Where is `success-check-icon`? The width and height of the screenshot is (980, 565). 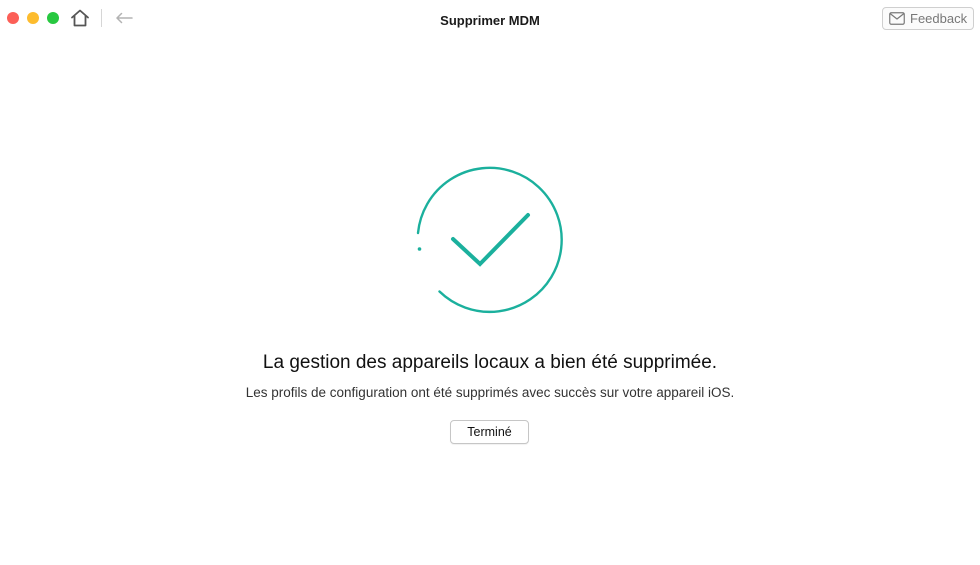 success-check-icon is located at coordinates (489, 240).